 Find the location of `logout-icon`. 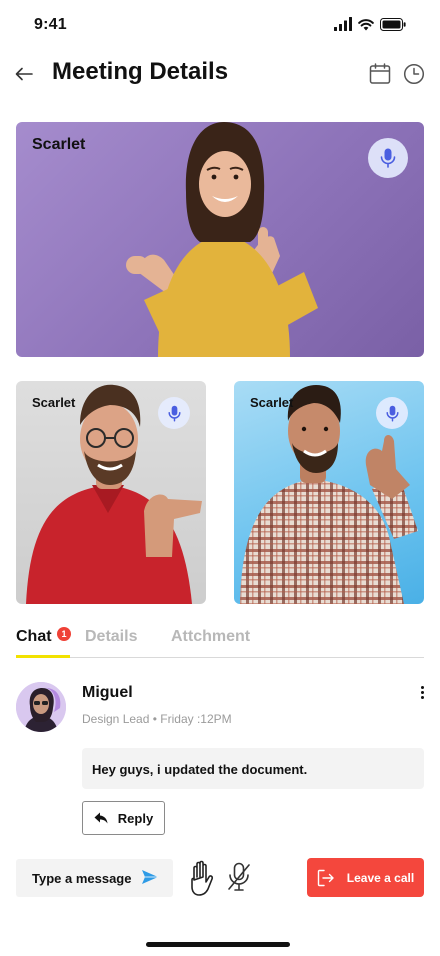

logout-icon is located at coordinates (325, 877).